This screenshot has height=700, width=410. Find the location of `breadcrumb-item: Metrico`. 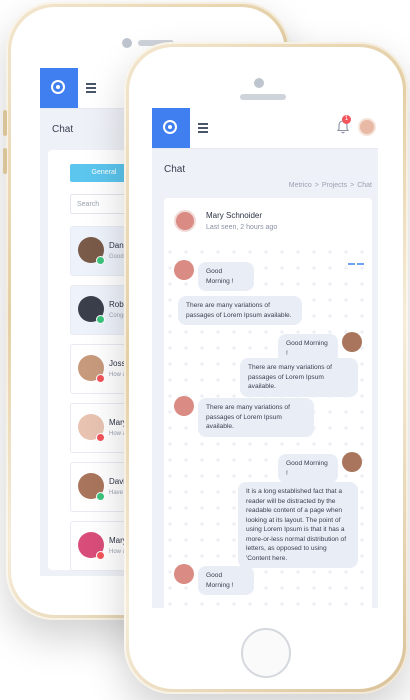

breadcrumb-item: Metrico is located at coordinates (300, 185).